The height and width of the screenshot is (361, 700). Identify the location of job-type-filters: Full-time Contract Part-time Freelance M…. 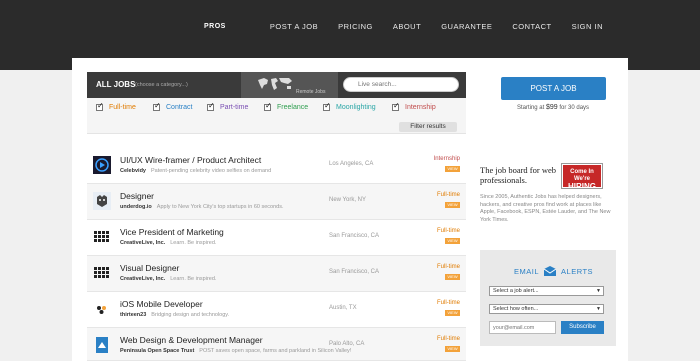
(276, 116).